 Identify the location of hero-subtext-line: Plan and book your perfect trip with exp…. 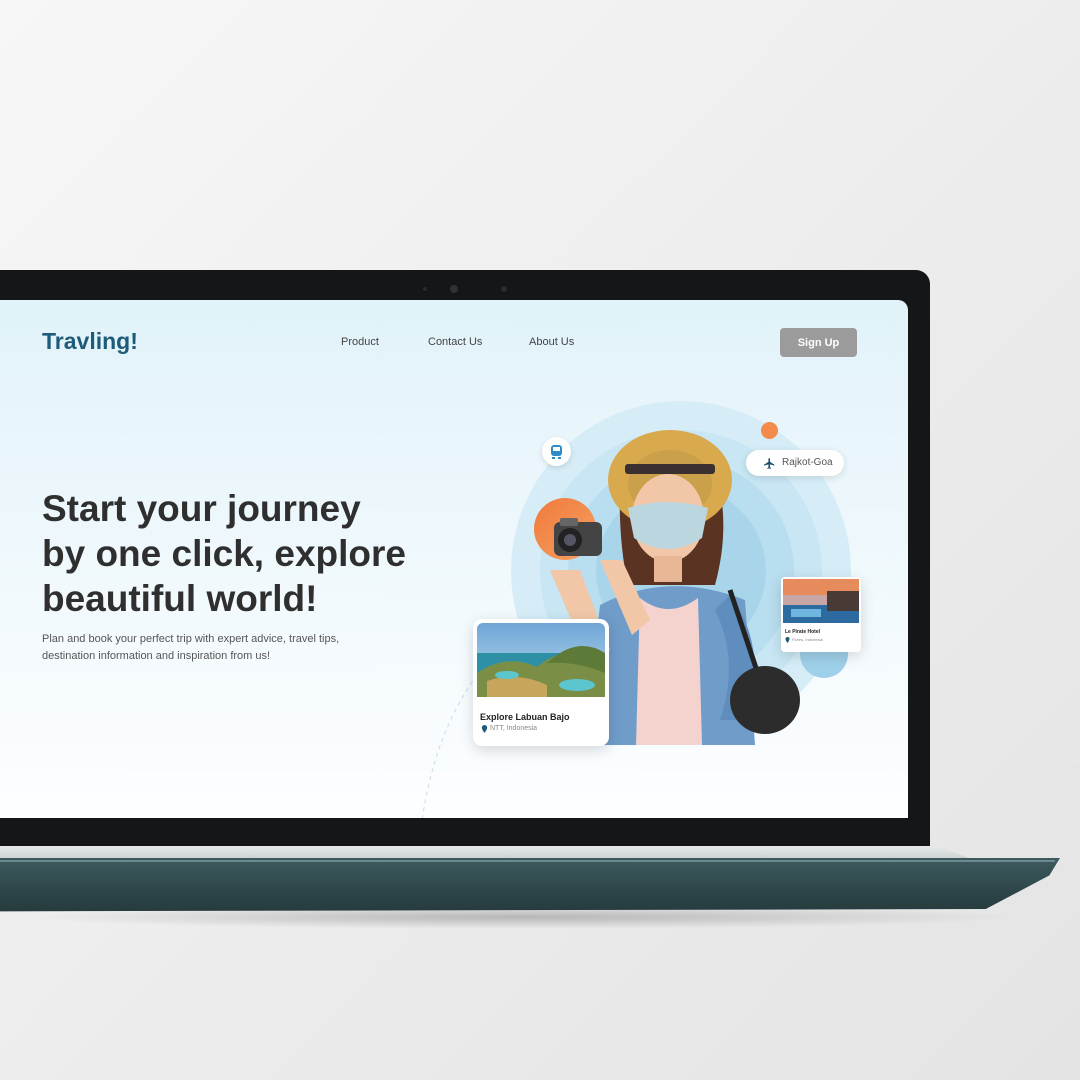
(191, 639).